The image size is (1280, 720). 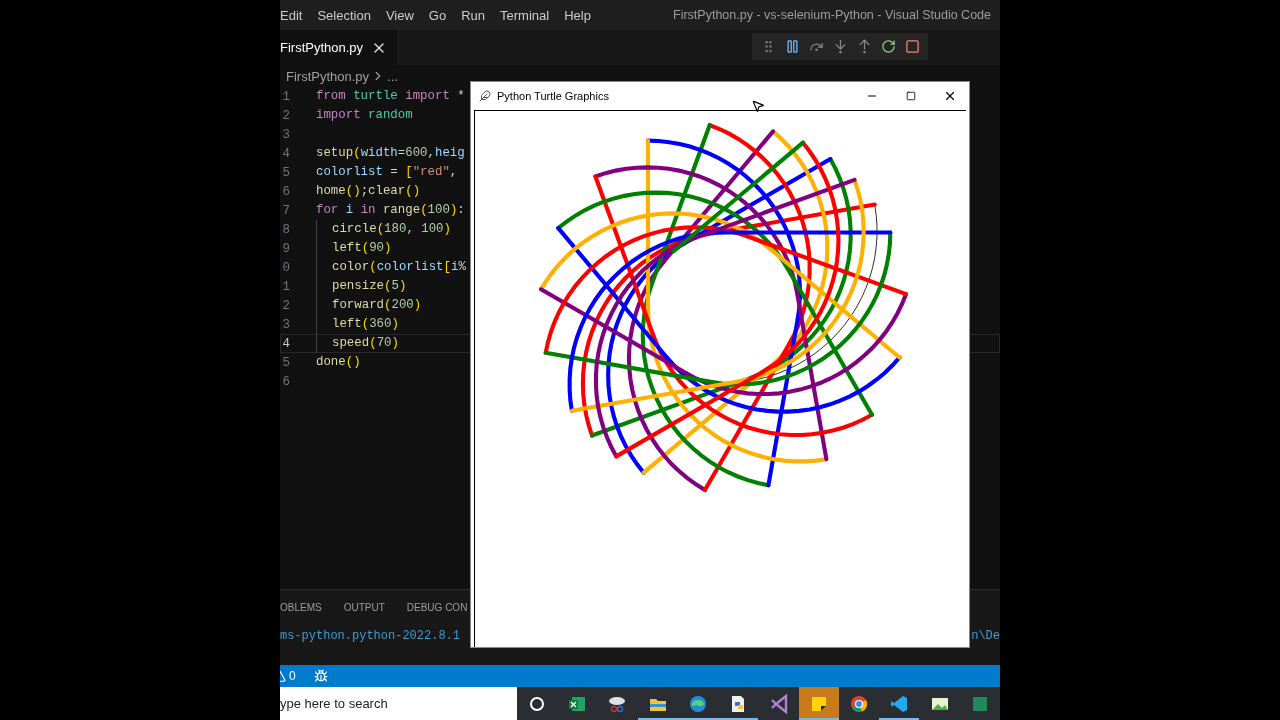 I want to click on menu-item: View, so click(x=403, y=15).